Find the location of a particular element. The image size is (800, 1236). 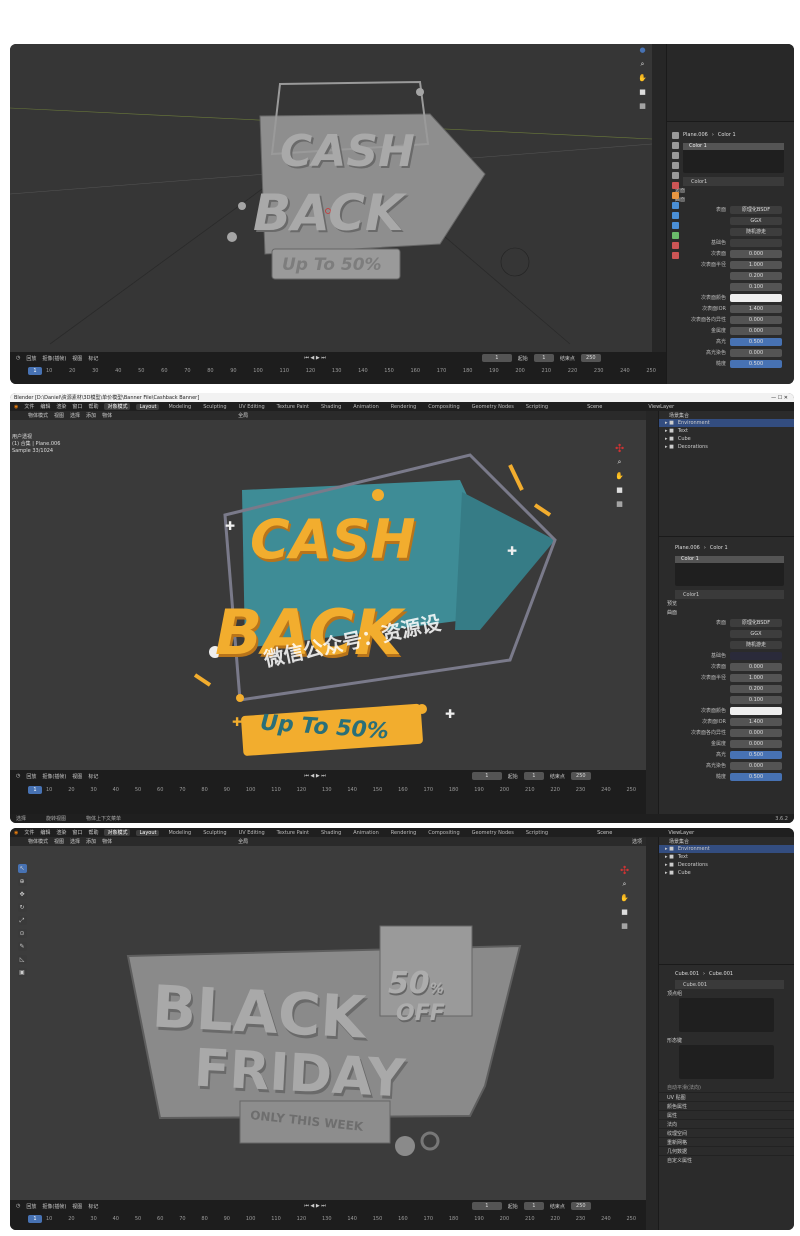

subsurface-method-dropdown: 随机游走 is located at coordinates (756, 644).